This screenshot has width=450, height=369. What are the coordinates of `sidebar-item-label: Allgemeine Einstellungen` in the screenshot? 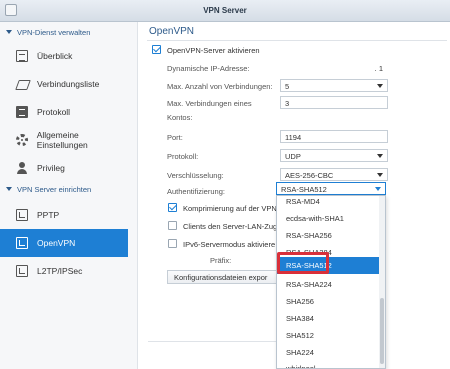 It's located at (62, 140).